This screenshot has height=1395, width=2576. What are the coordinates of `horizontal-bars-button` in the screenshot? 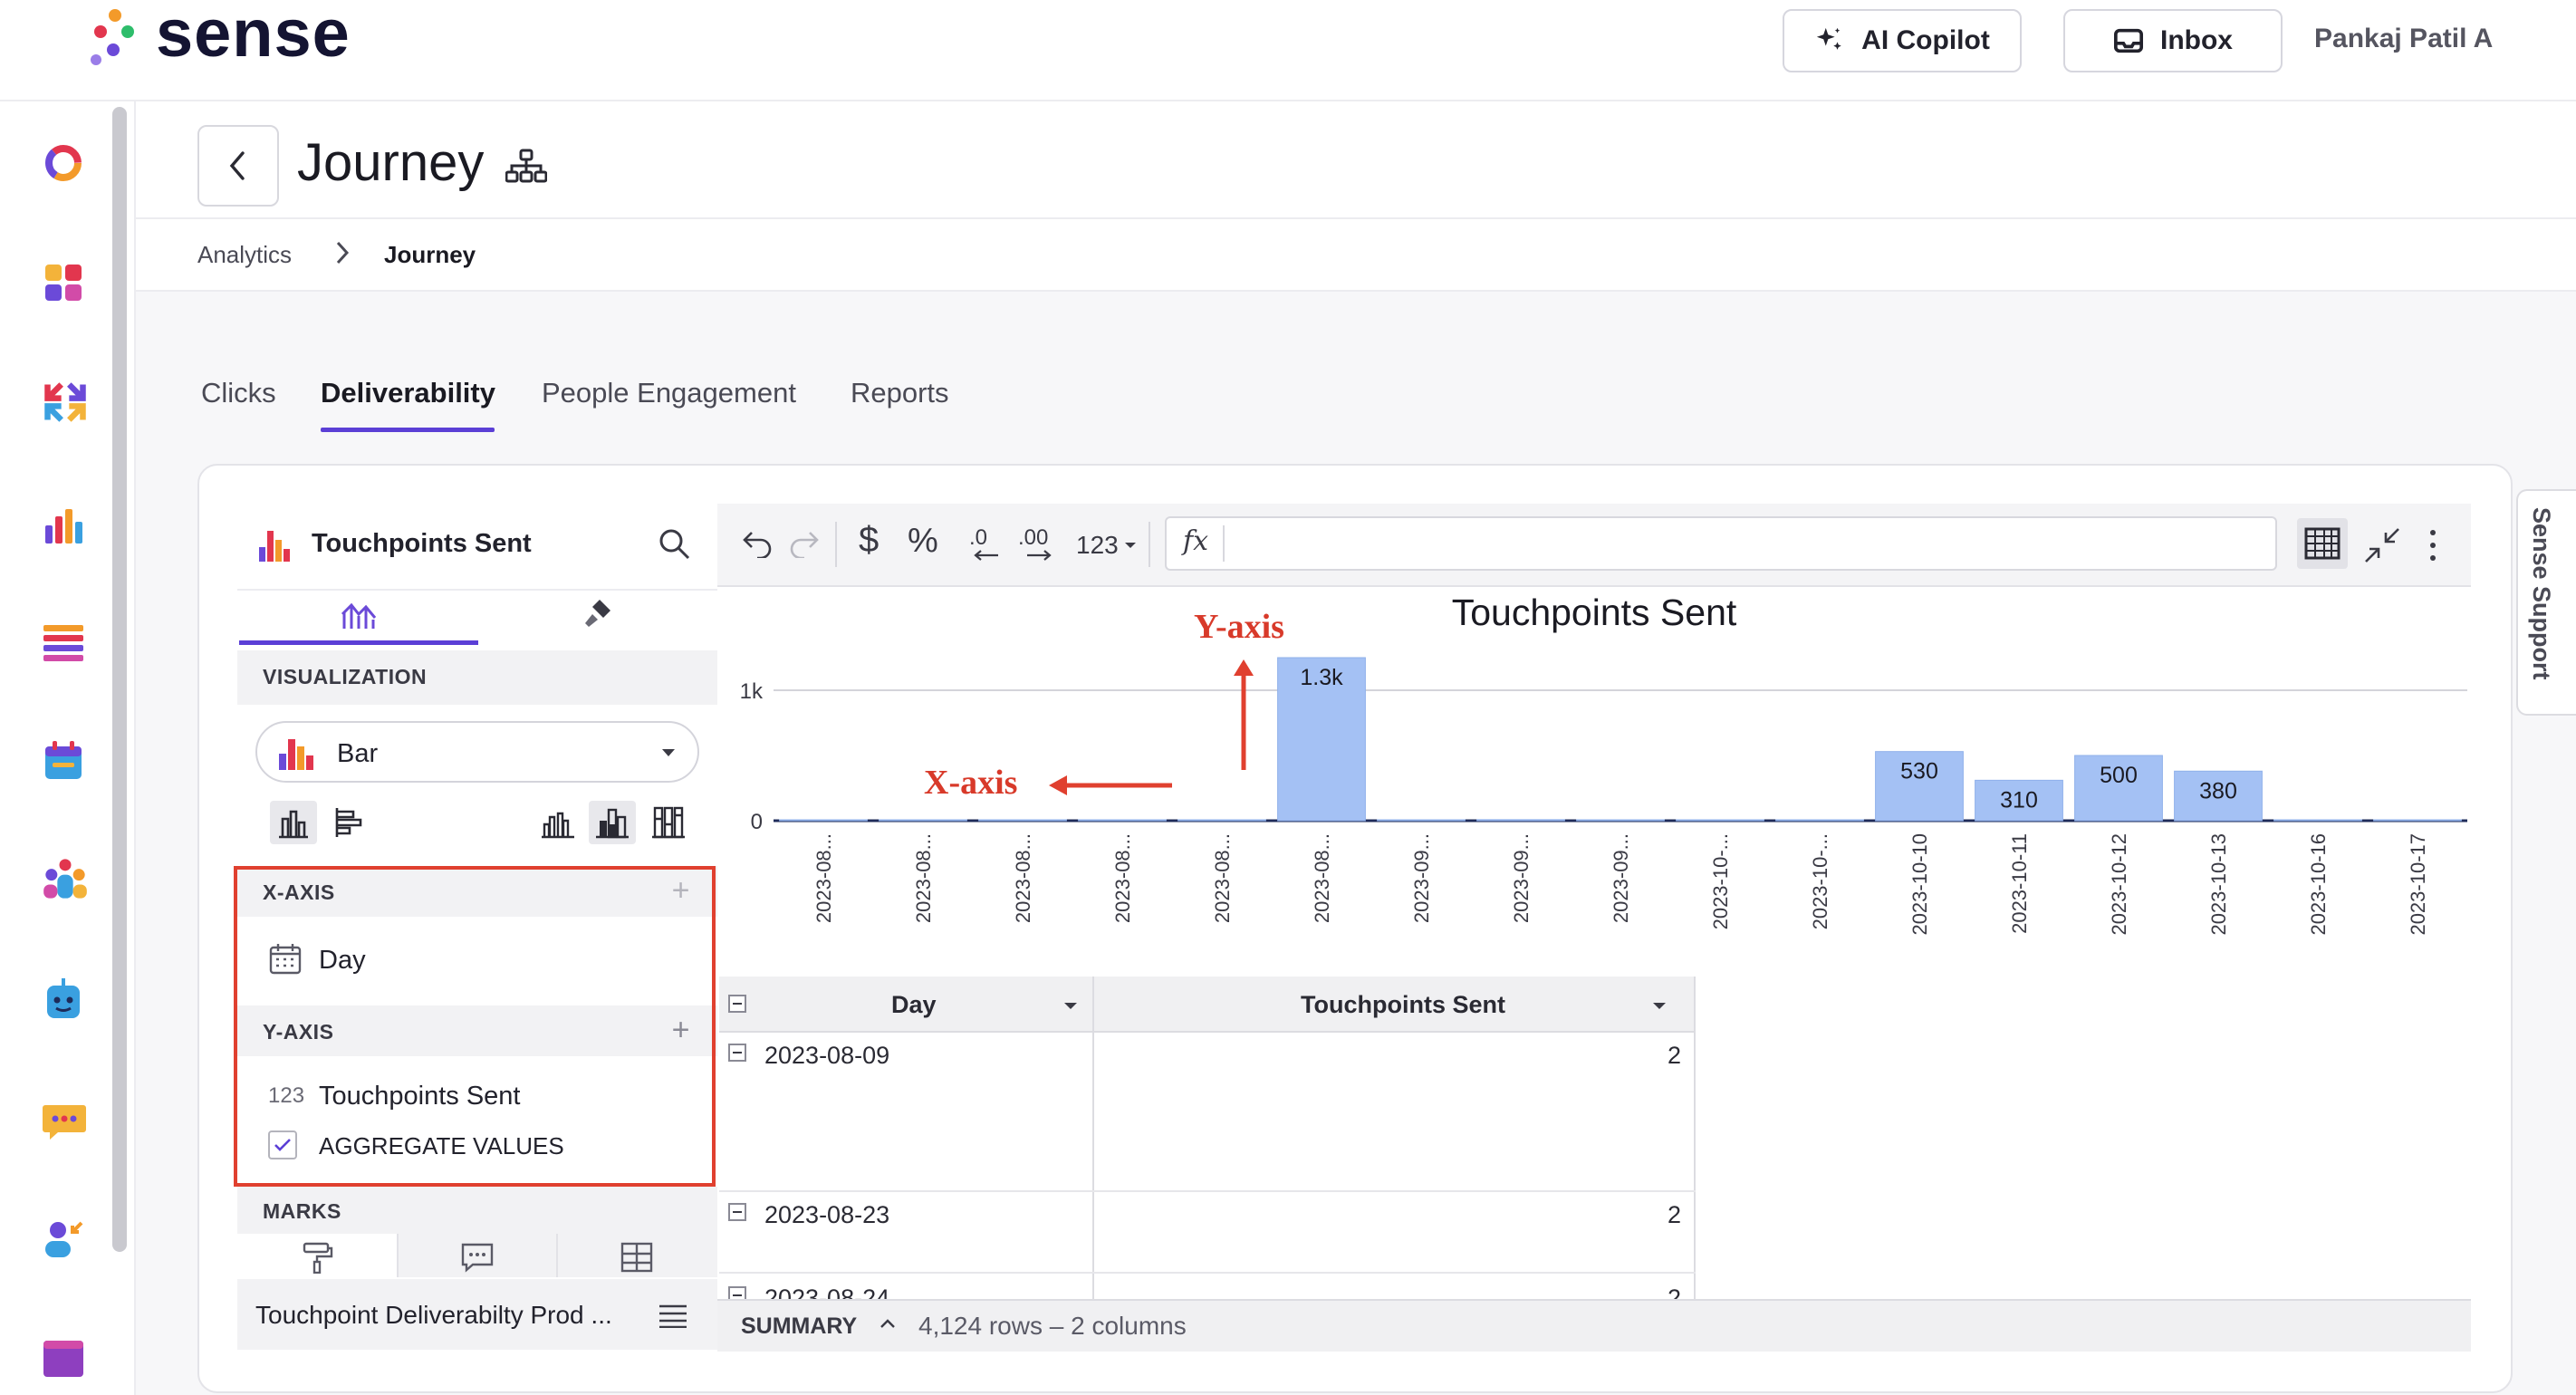 It's located at (351, 822).